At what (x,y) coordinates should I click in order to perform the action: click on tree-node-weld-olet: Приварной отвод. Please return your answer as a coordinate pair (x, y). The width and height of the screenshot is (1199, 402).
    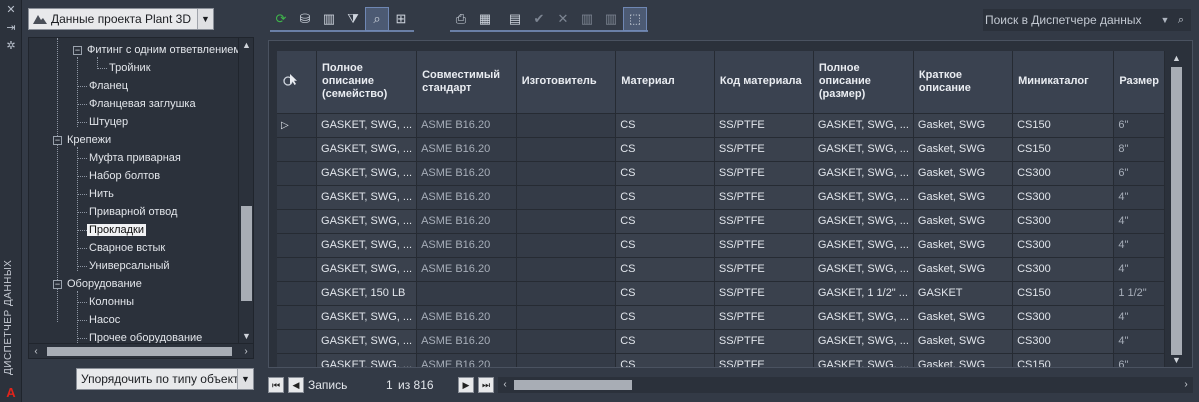
    Looking at the image, I should click on (133, 212).